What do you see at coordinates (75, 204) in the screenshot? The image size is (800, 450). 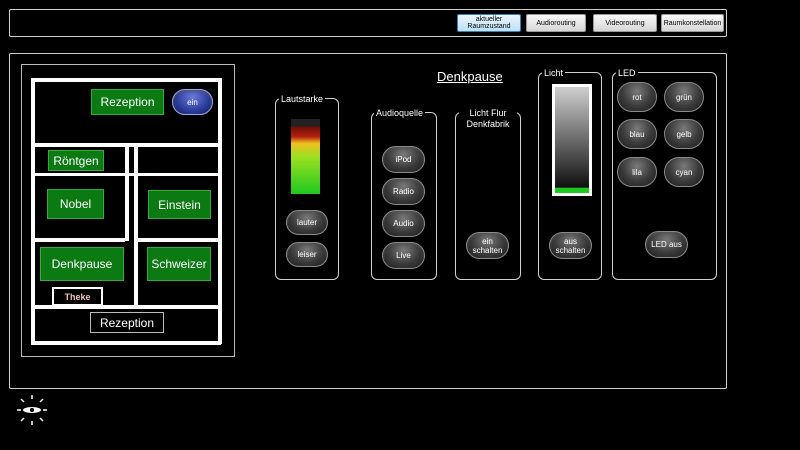 I see `room-nobel: Nobel` at bounding box center [75, 204].